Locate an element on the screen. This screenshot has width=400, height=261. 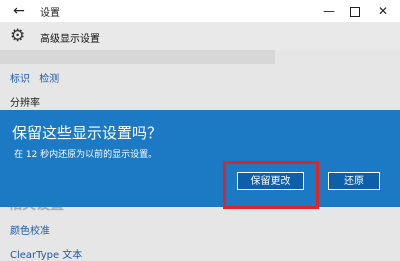
back-arrow-icon: ← is located at coordinates (19, 11).